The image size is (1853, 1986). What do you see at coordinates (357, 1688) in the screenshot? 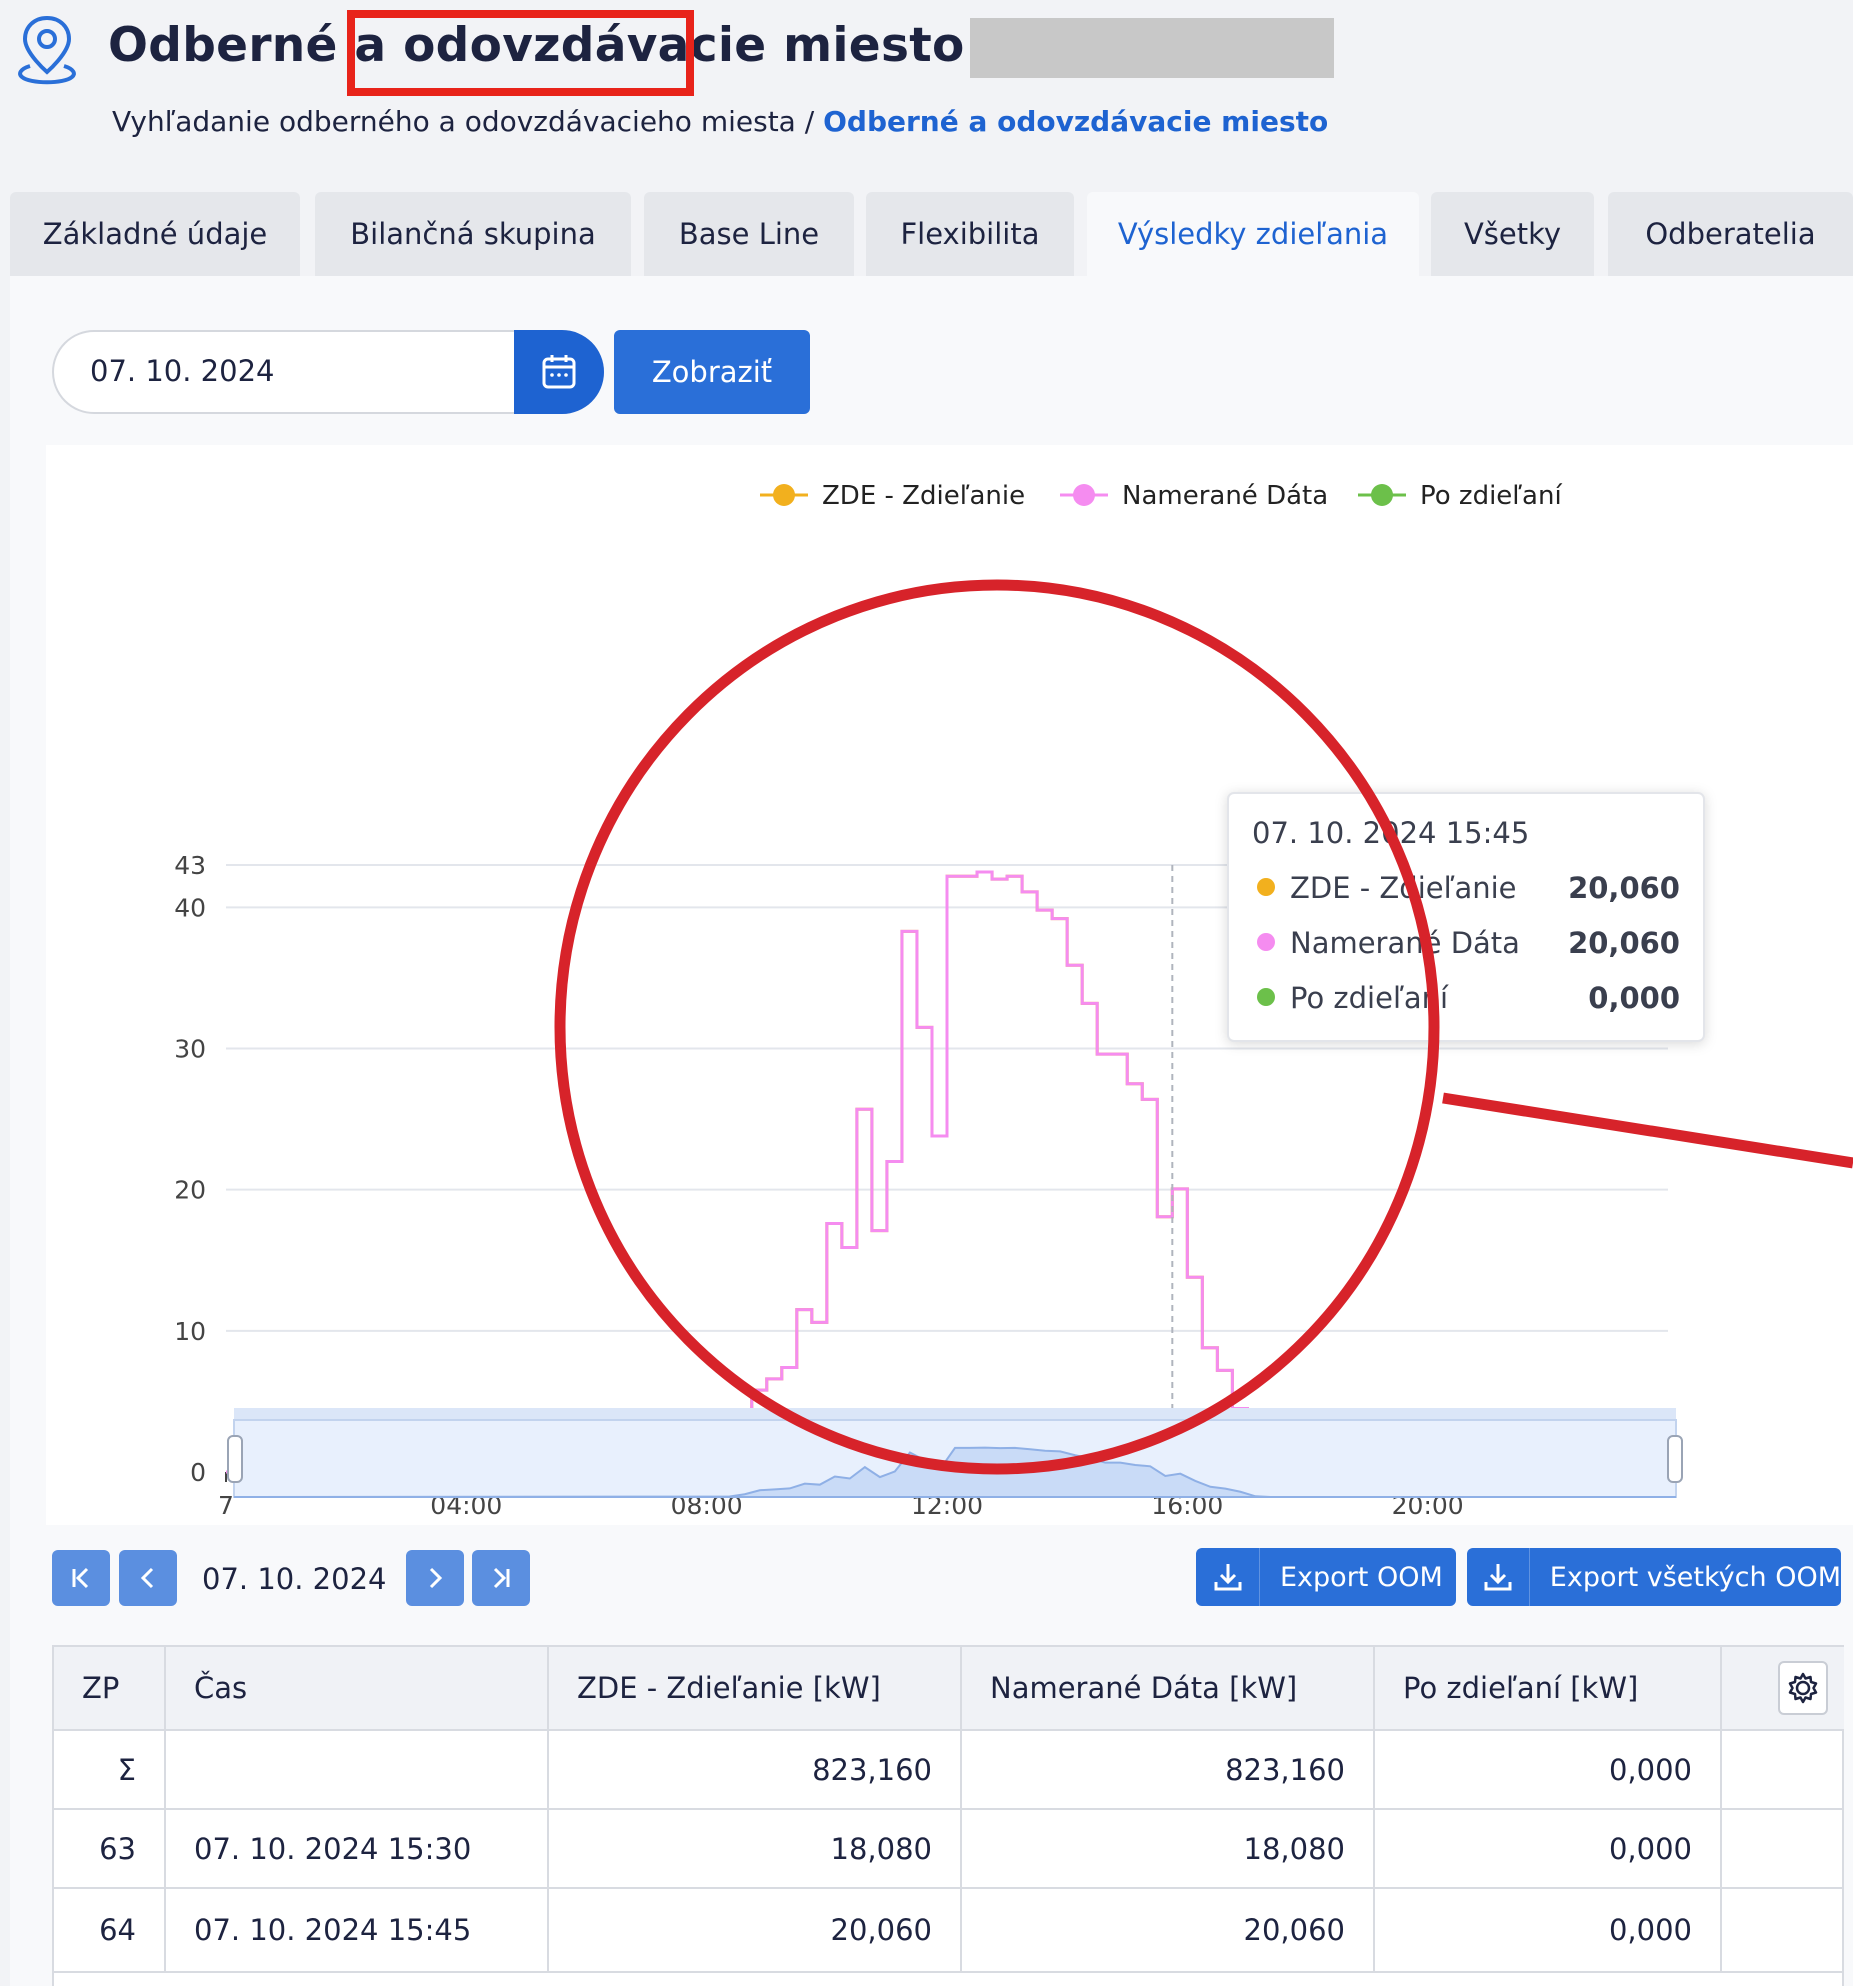
I see `column-header-time: Čas` at bounding box center [357, 1688].